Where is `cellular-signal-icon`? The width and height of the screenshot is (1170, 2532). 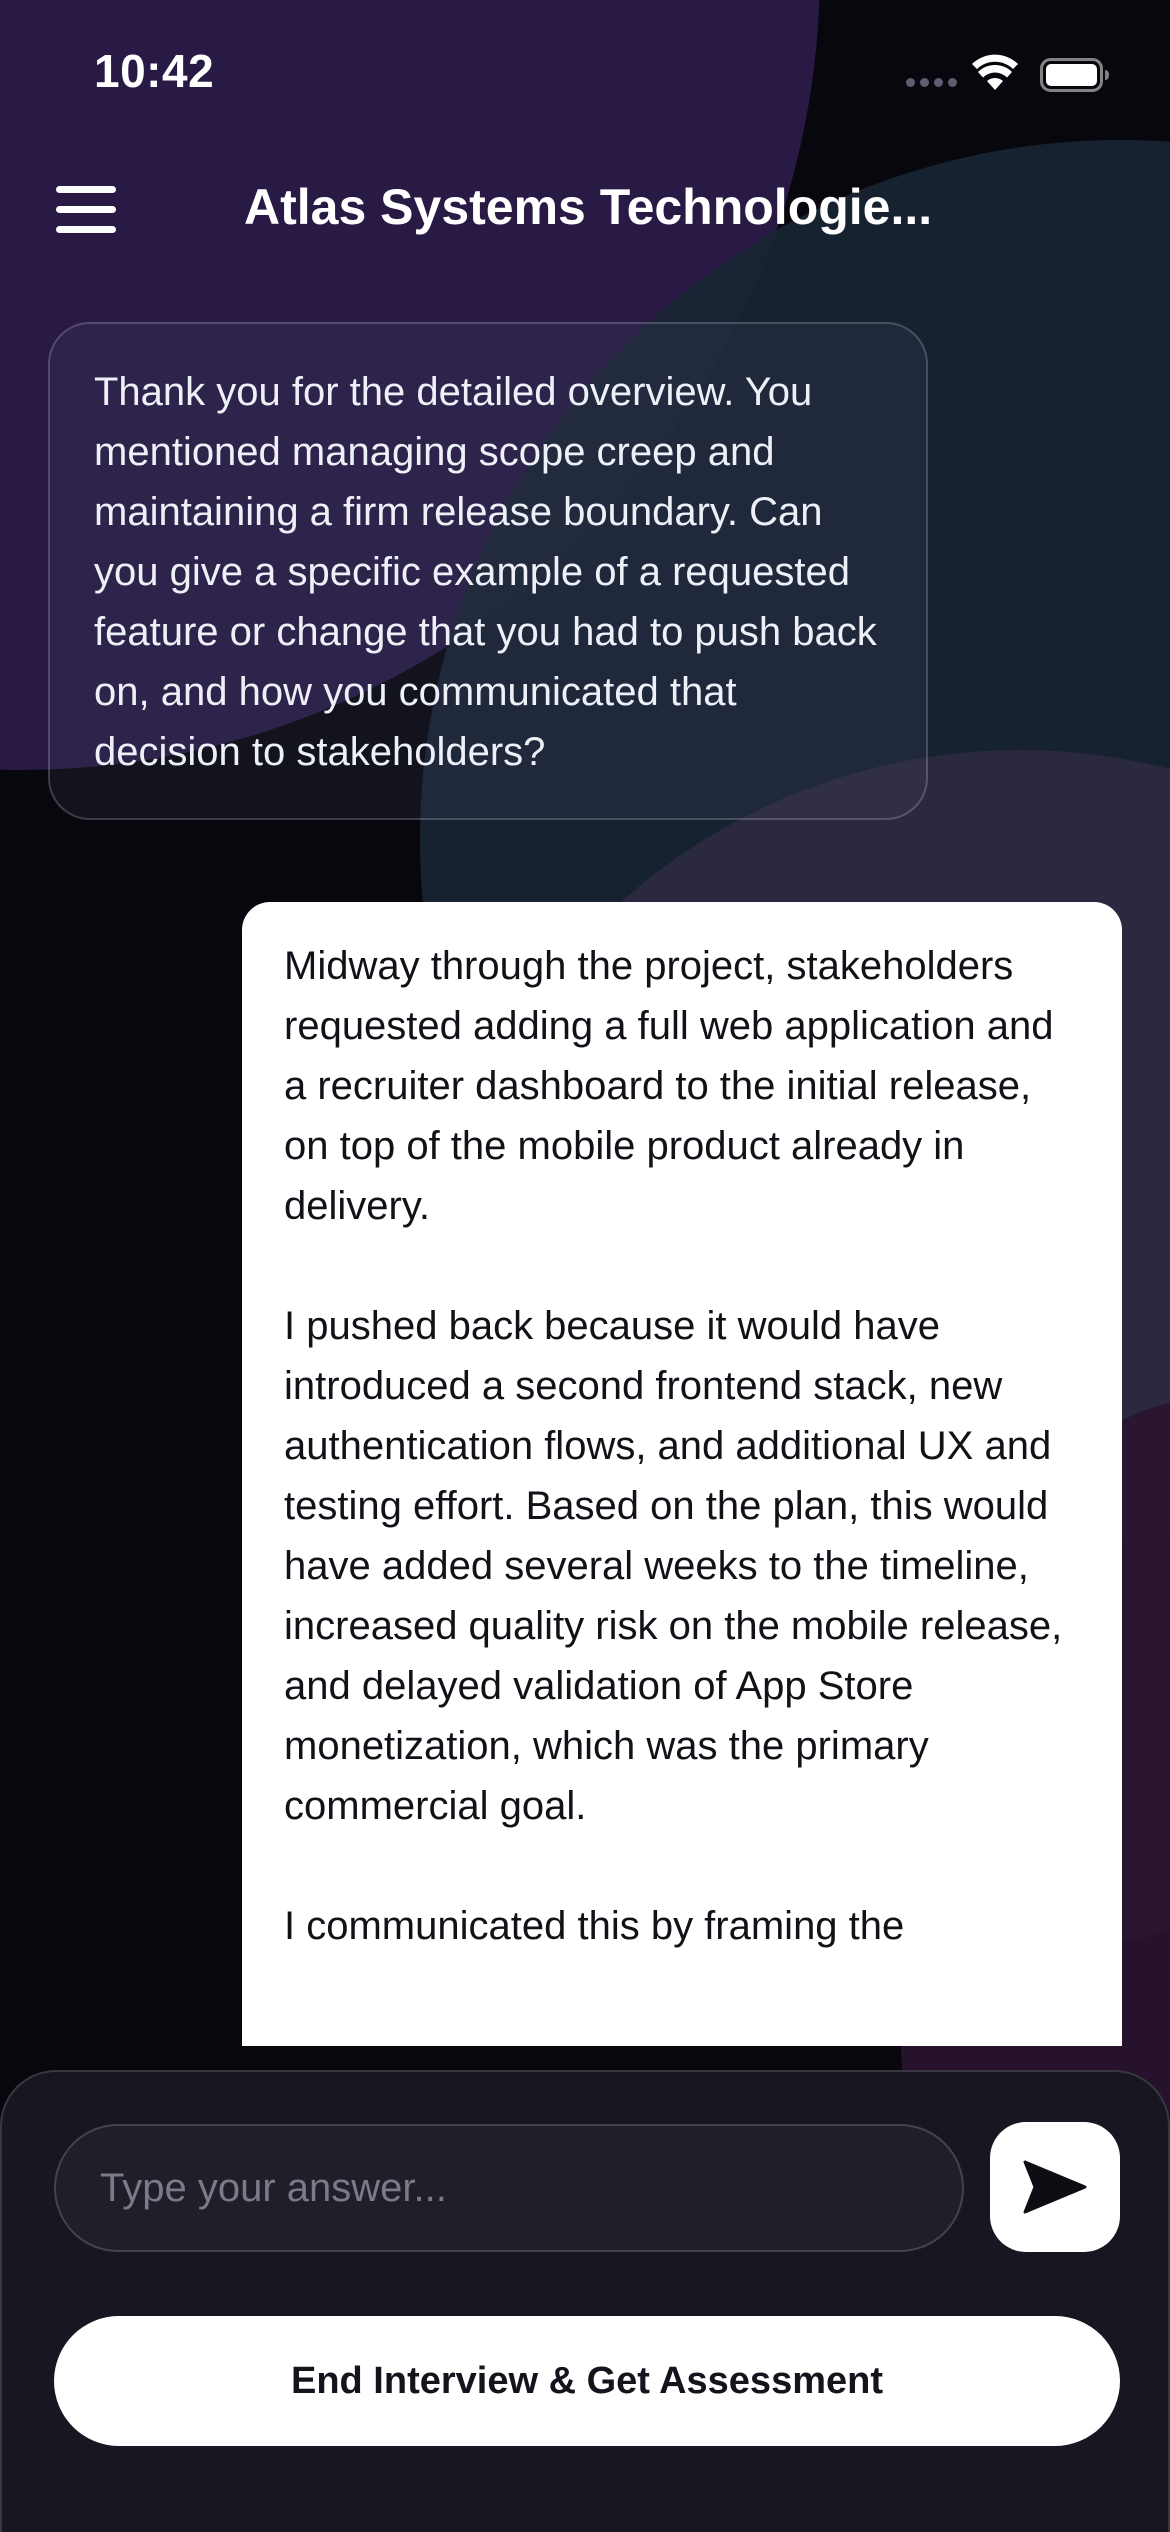
cellular-signal-icon is located at coordinates (933, 83).